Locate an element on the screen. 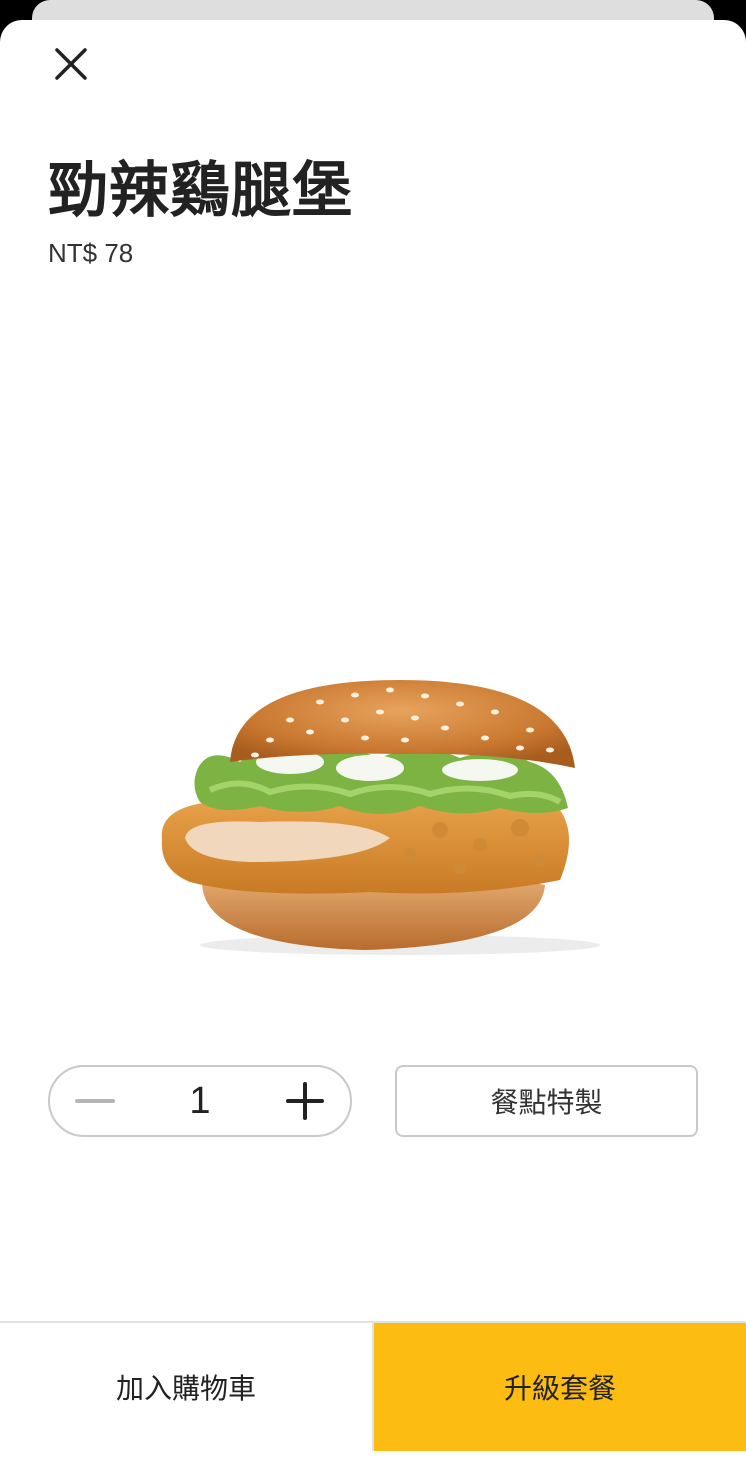 Image resolution: width=746 pixels, height=1470 pixels. close-button is located at coordinates (71, 64).